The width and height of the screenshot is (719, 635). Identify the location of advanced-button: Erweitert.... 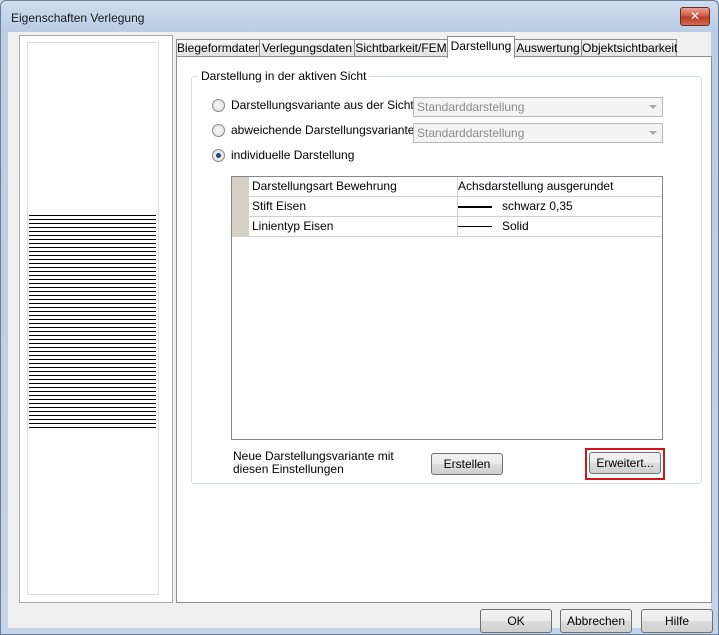
(625, 463).